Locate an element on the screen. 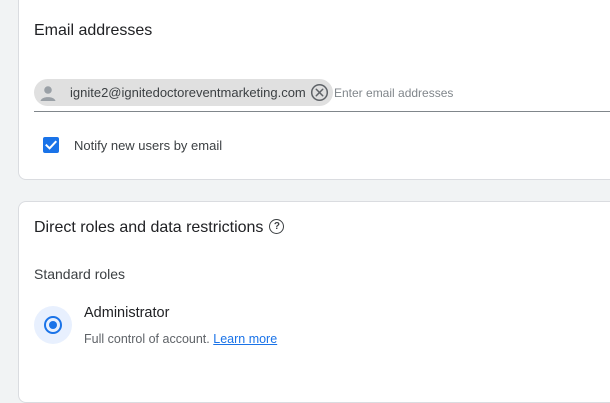 This screenshot has width=610, height=403. standard-roles-label: Standard roles is located at coordinates (80, 274).